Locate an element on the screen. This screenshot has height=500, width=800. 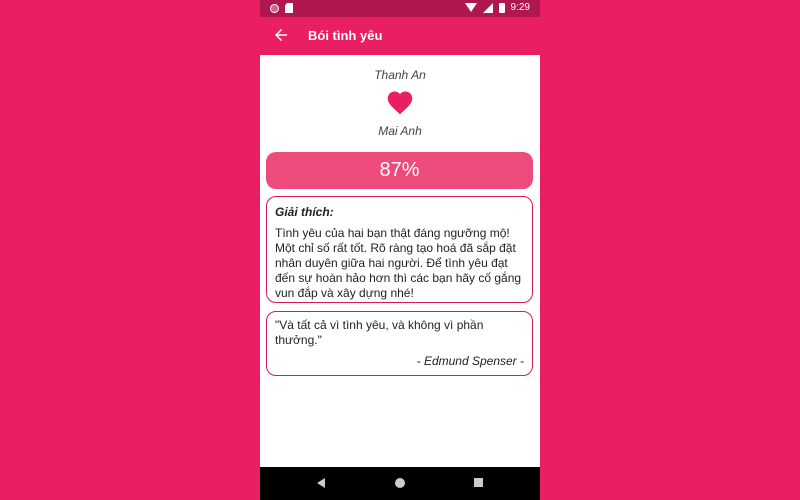
notification-icon is located at coordinates (274, 8).